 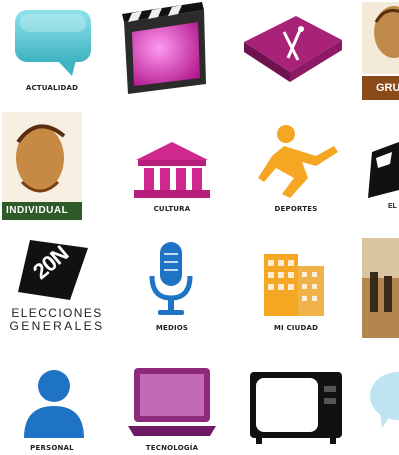 I want to click on laptop-icon, so click(x=172, y=402).